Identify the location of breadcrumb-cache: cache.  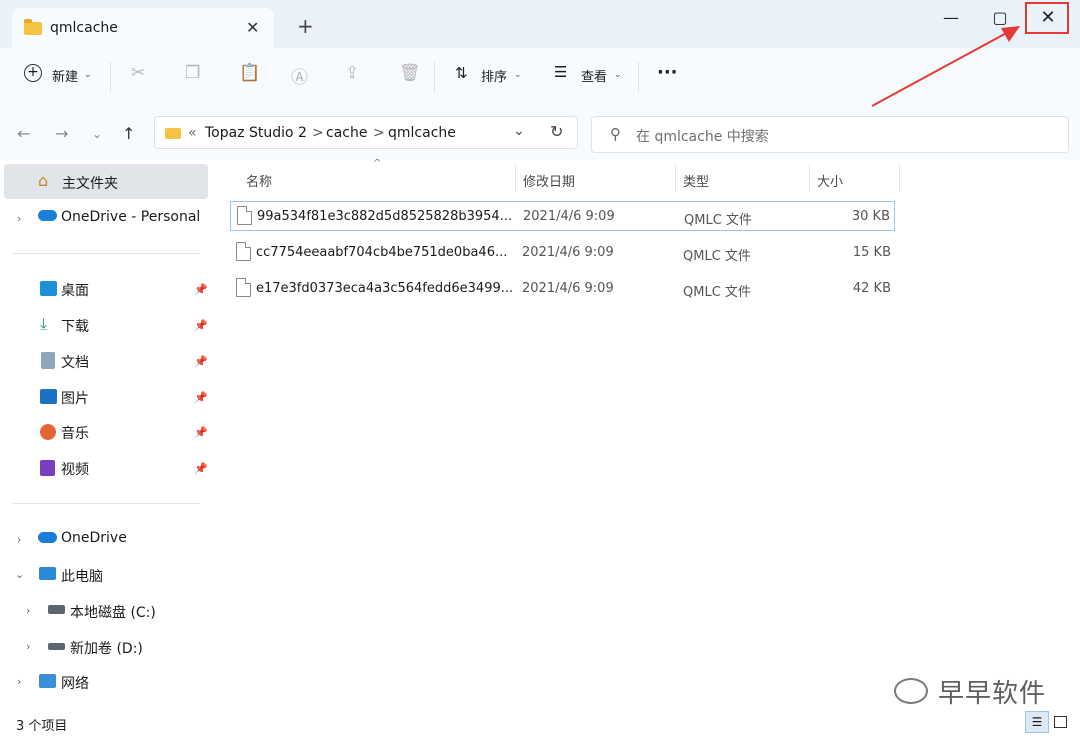
(346, 133).